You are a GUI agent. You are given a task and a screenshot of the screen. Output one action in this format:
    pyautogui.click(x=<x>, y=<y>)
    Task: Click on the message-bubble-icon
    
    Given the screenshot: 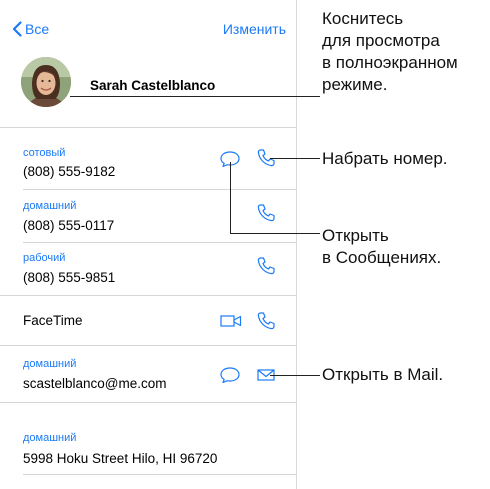 What is the action you would take?
    pyautogui.click(x=230, y=375)
    